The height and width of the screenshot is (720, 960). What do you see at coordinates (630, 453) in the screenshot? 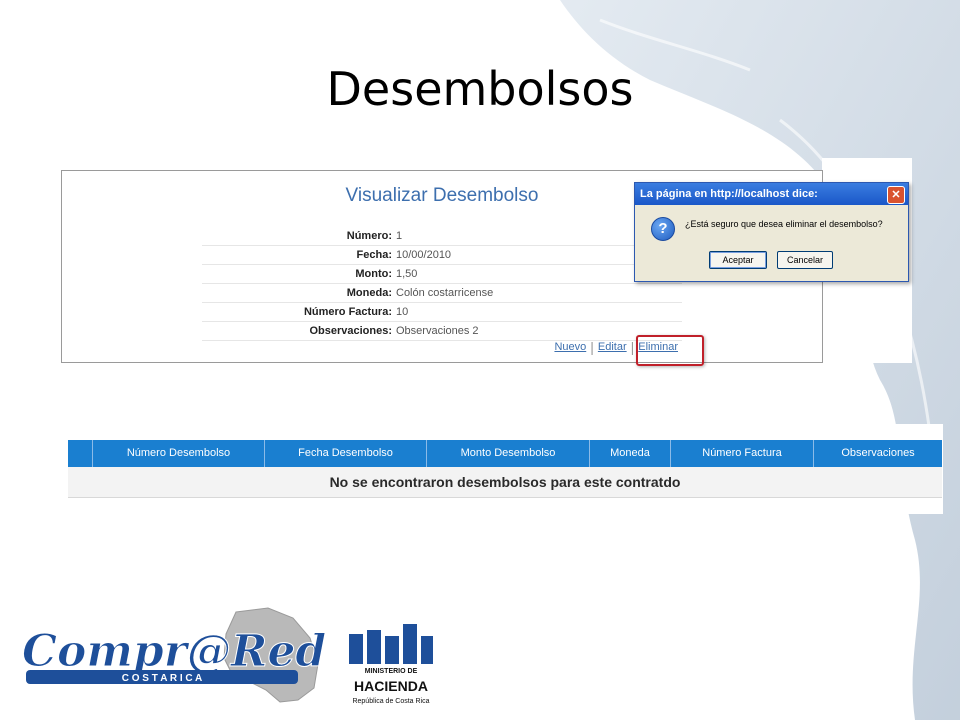
I see `column-header: Moneda` at bounding box center [630, 453].